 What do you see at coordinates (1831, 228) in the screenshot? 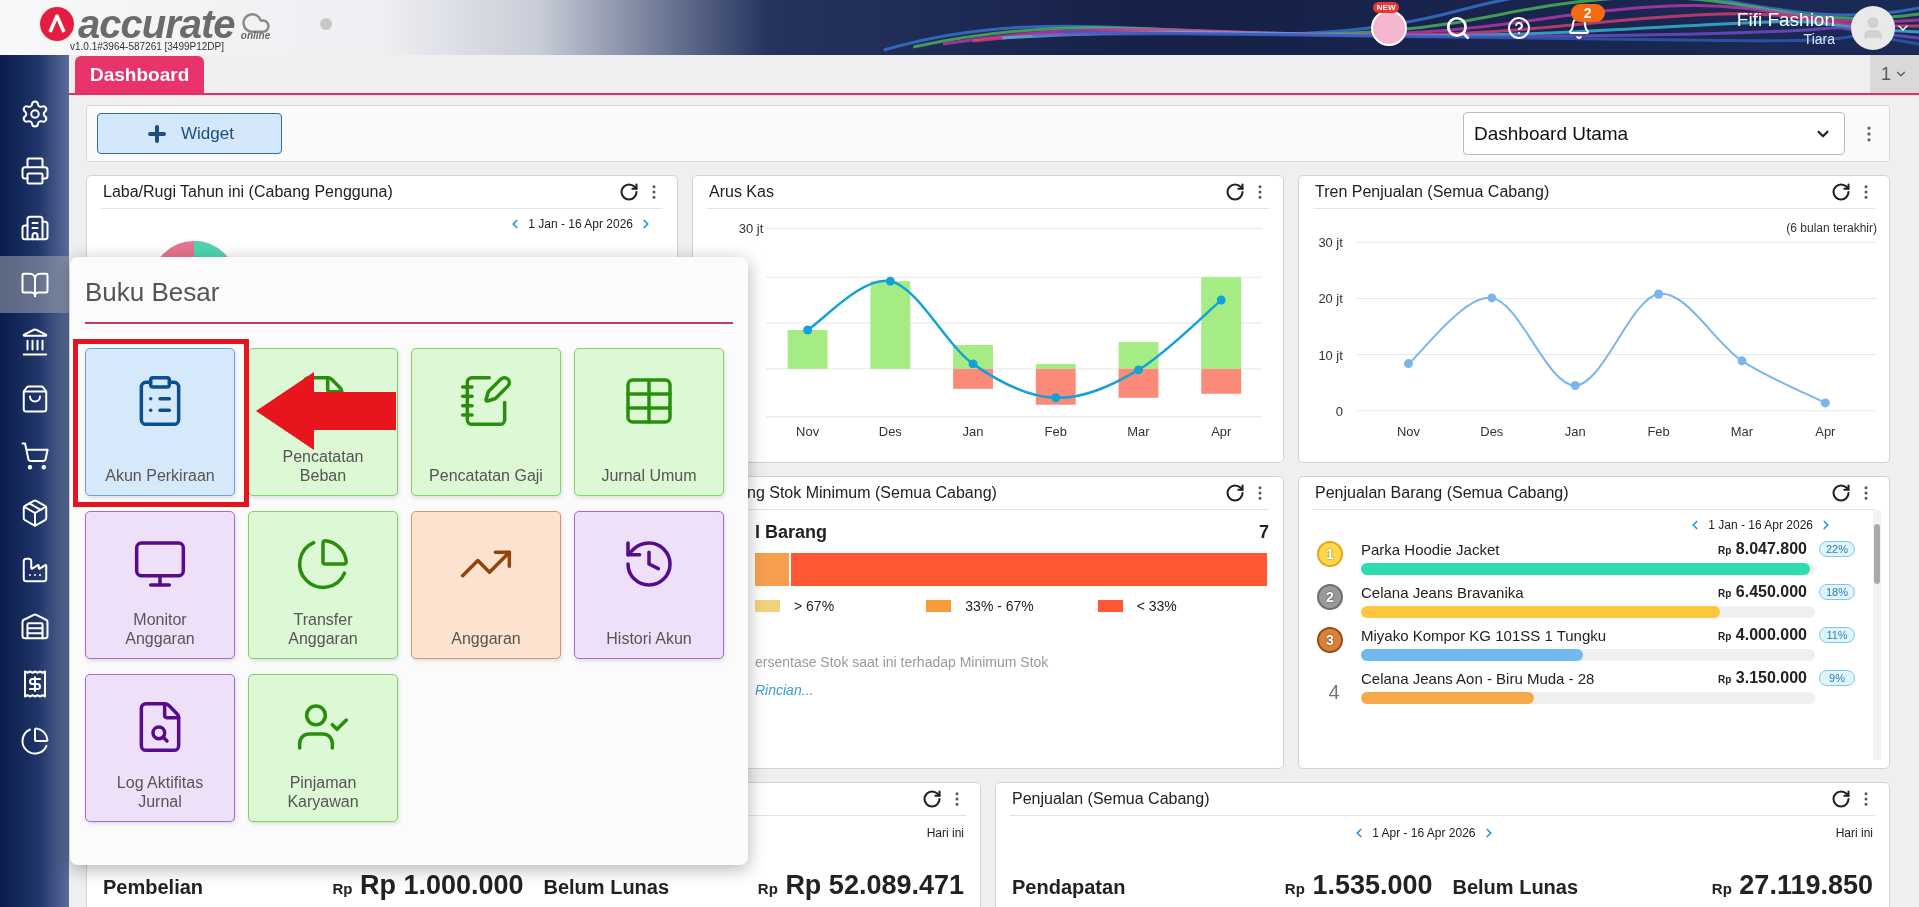
I see `chart-note: (6 bulan terakhir)` at bounding box center [1831, 228].